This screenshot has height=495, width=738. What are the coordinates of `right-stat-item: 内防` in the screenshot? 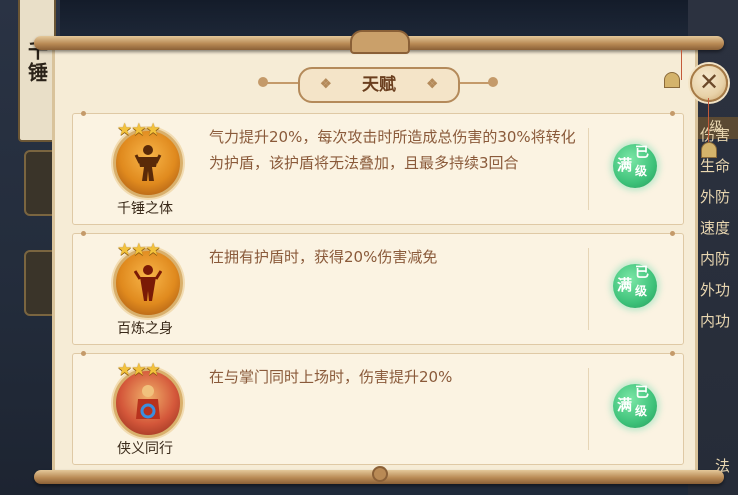 It's located at (714, 259).